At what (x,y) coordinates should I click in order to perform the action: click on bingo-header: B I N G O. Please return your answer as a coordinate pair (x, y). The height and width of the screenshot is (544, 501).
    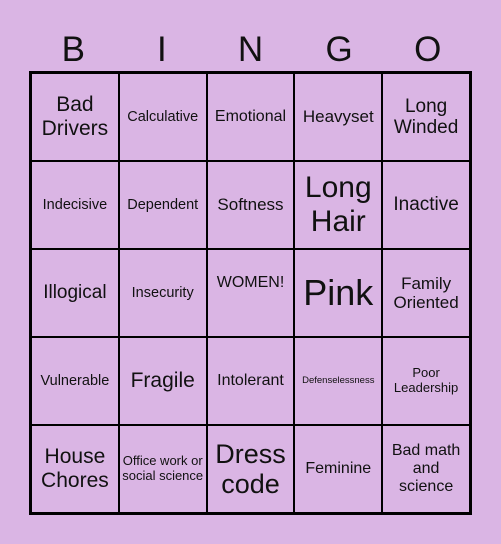
    Looking at the image, I should click on (250, 50).